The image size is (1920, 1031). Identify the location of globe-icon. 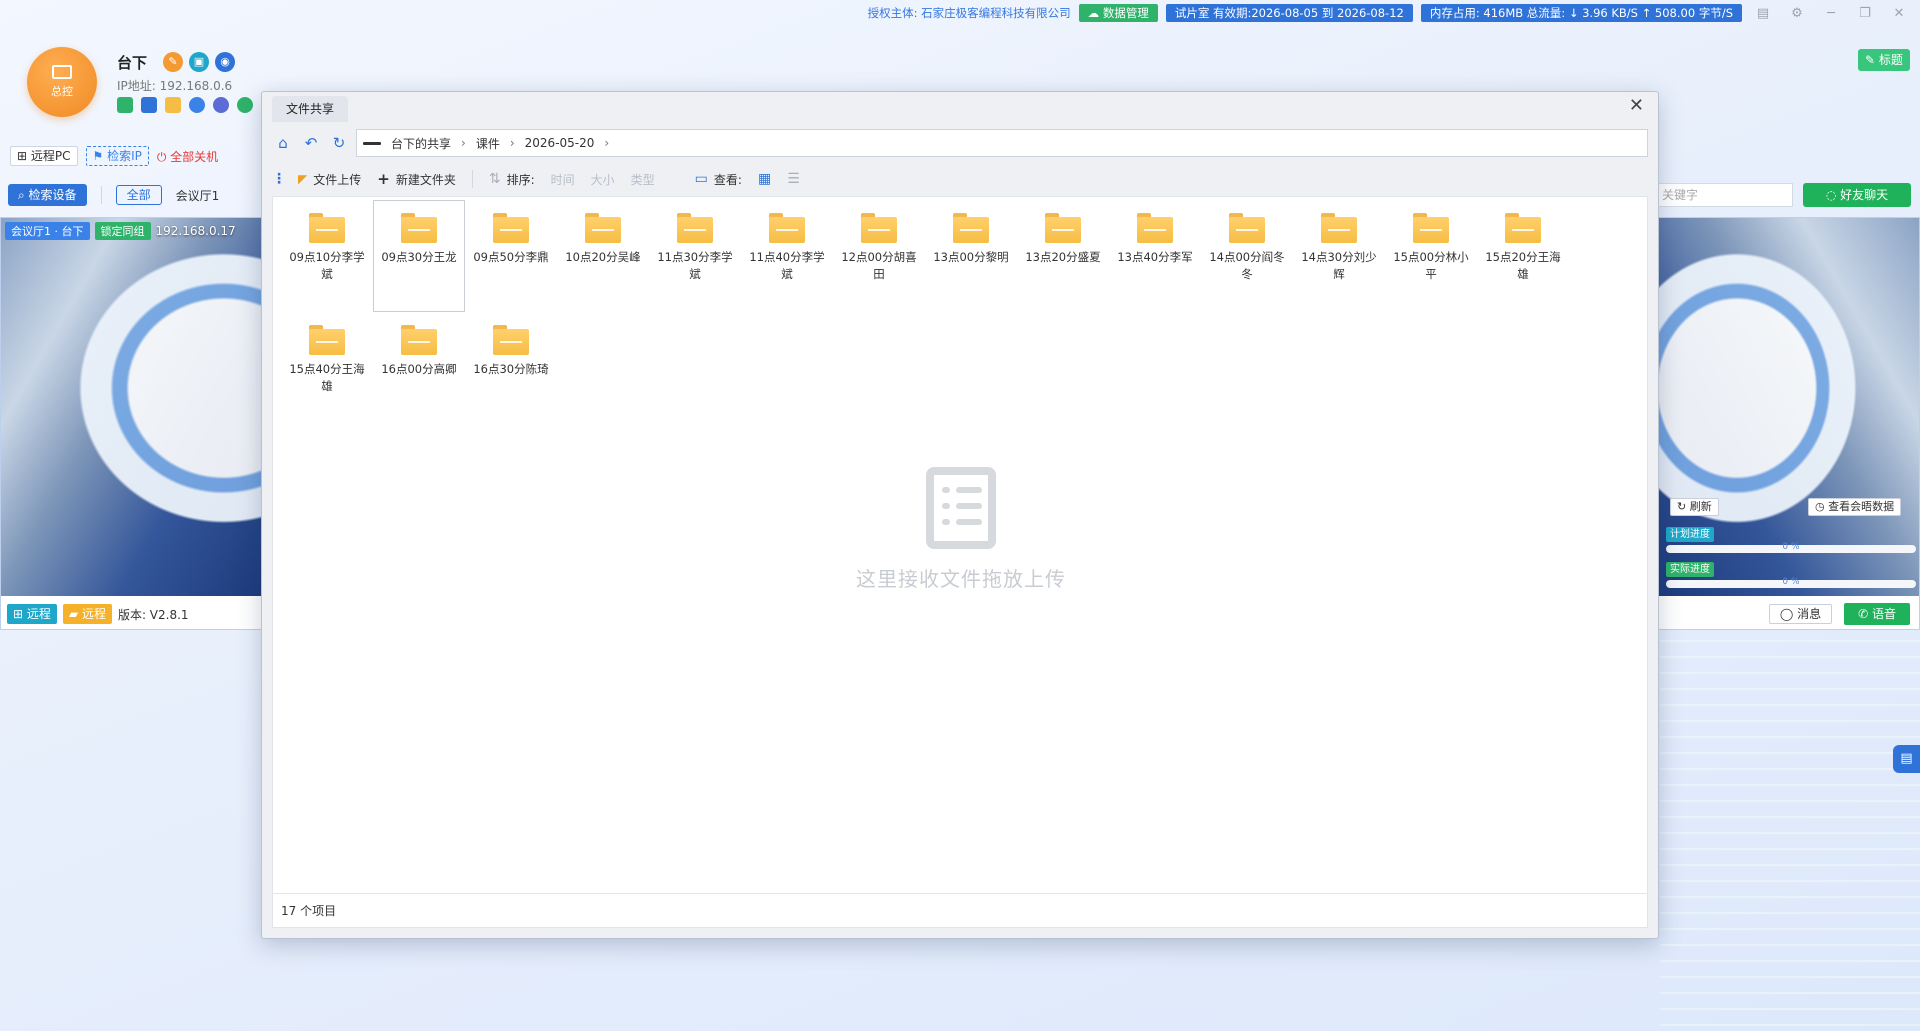
(221, 105).